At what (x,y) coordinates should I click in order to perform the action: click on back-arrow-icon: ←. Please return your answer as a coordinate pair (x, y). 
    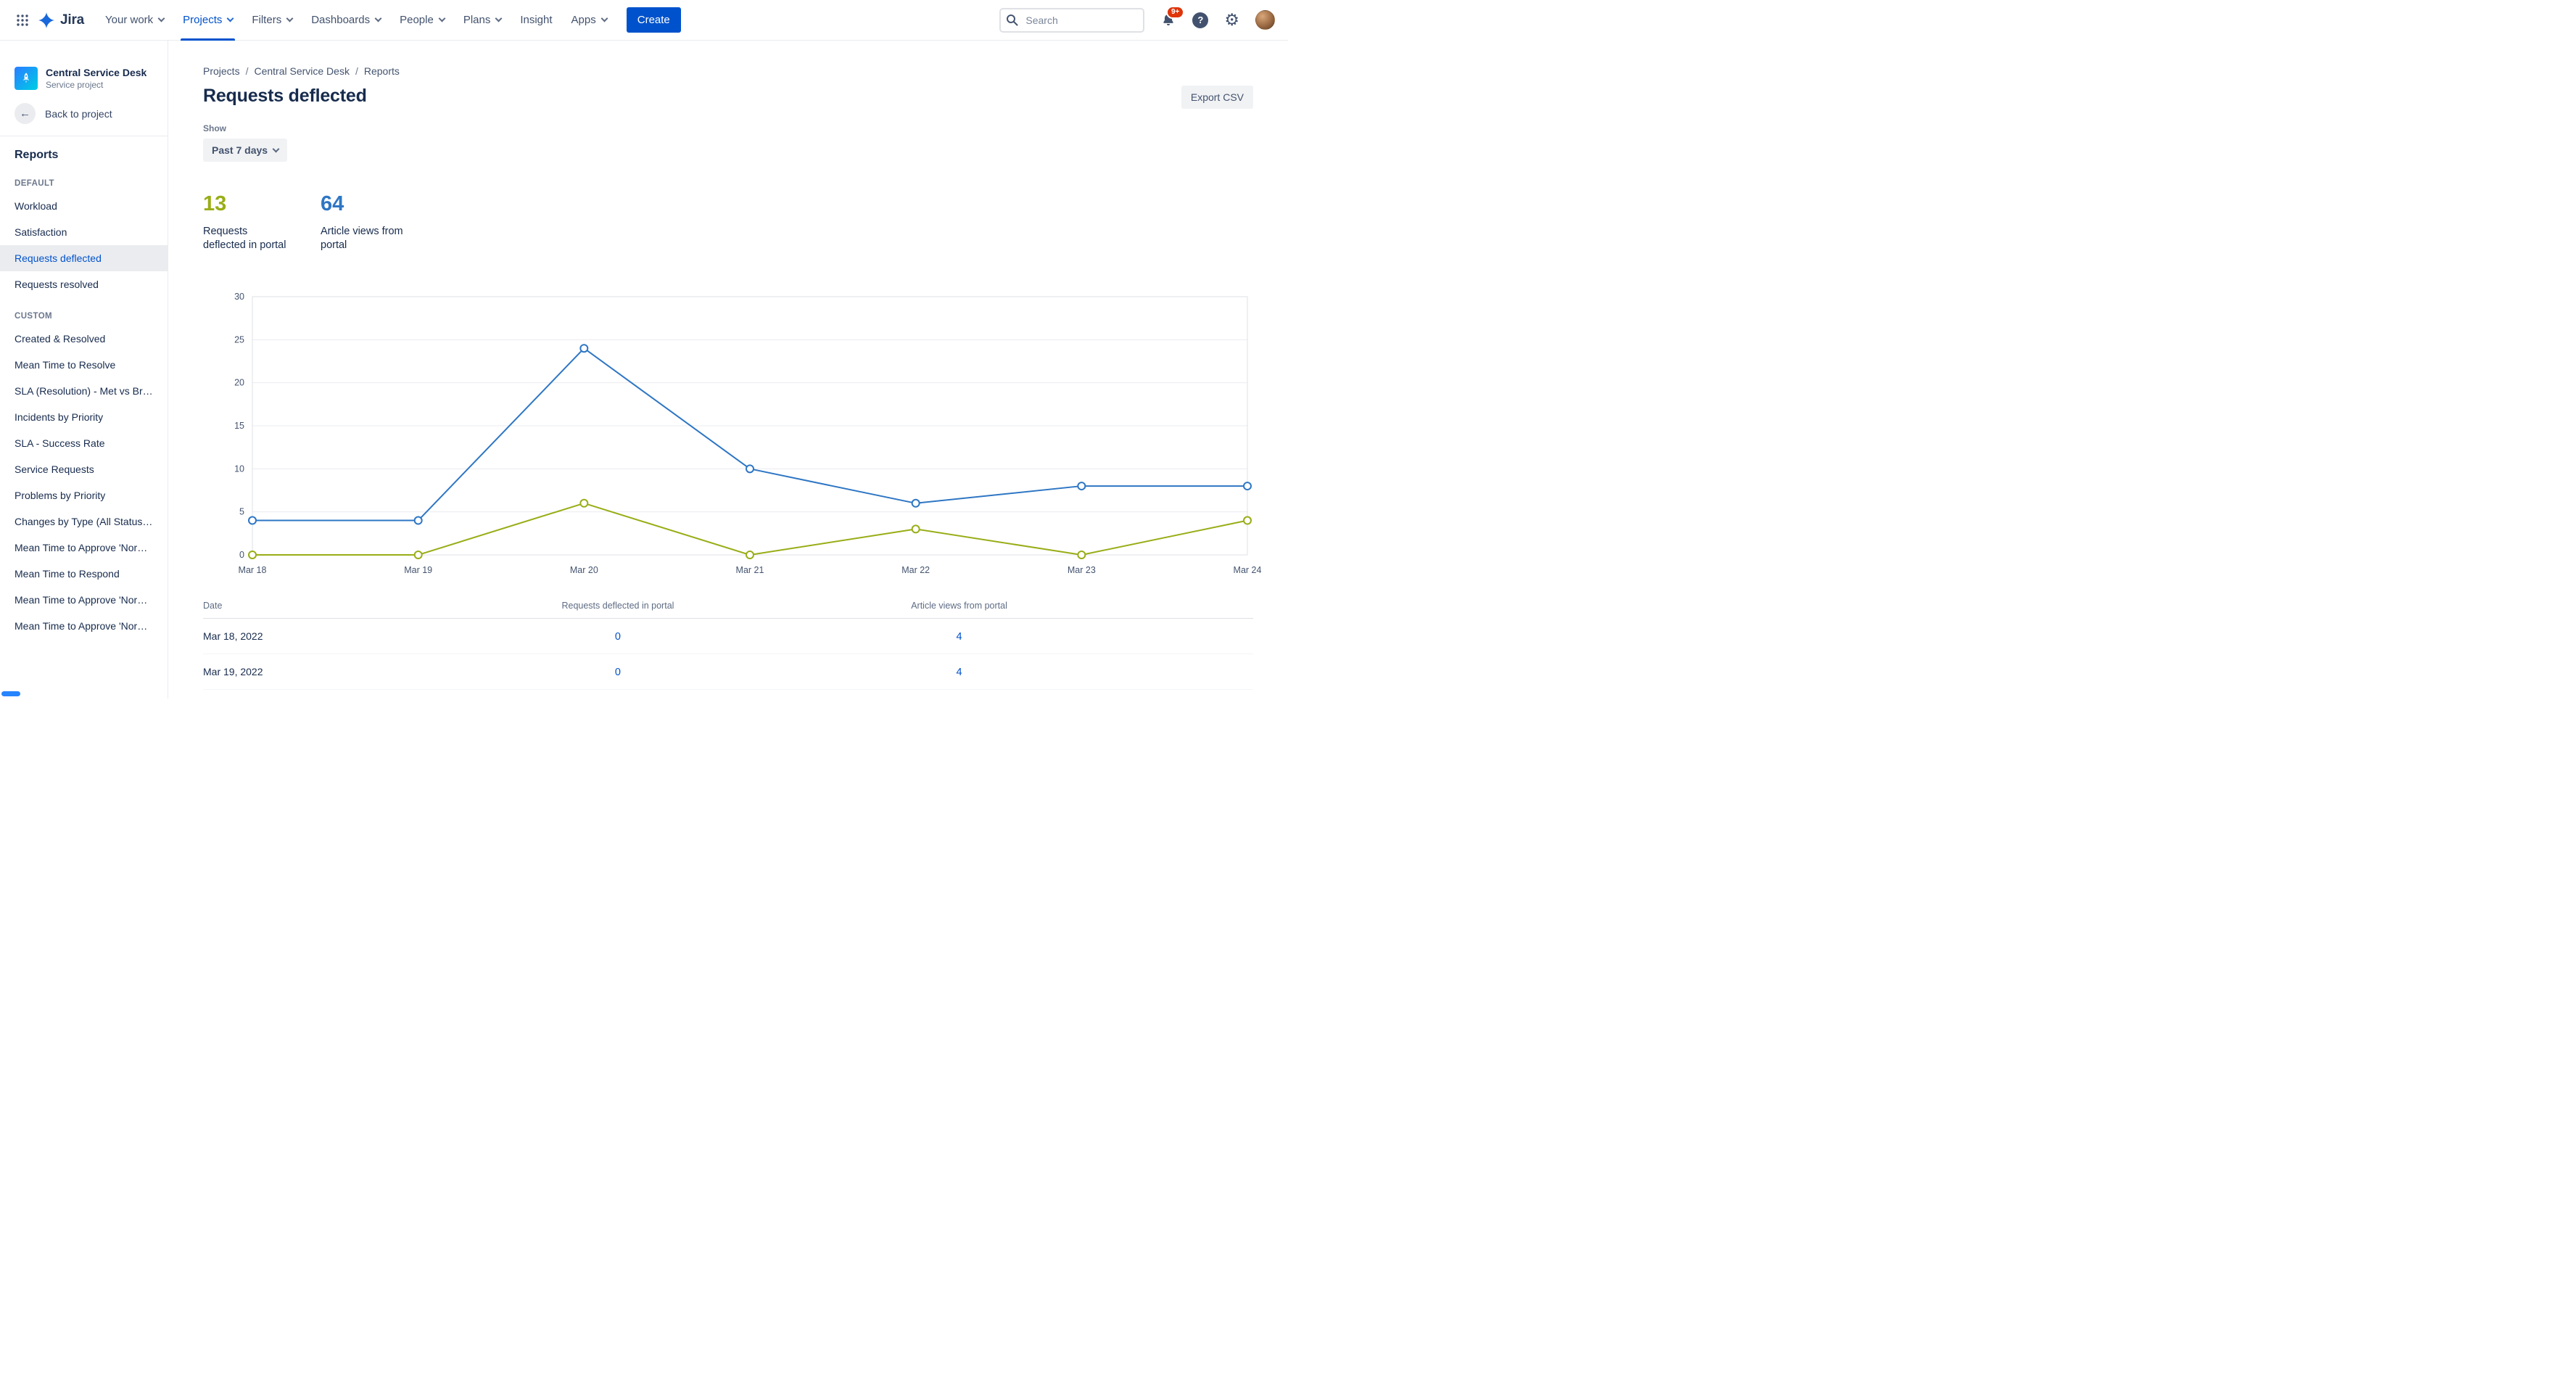
    Looking at the image, I should click on (26, 113).